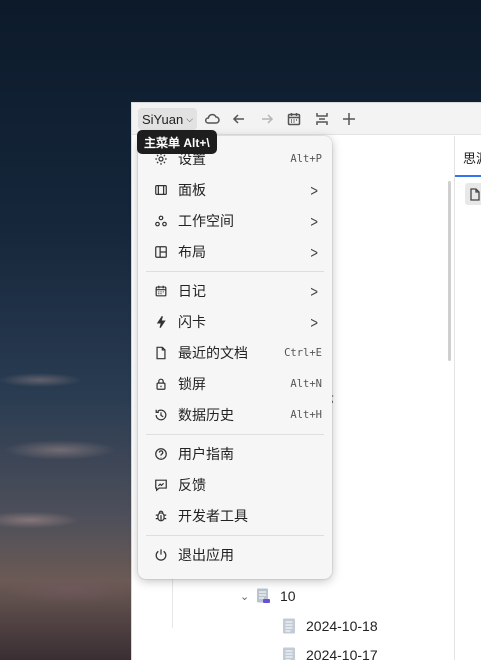 The height and width of the screenshot is (660, 481). I want to click on main-menu-button: SiYuan ⌵, so click(168, 119).